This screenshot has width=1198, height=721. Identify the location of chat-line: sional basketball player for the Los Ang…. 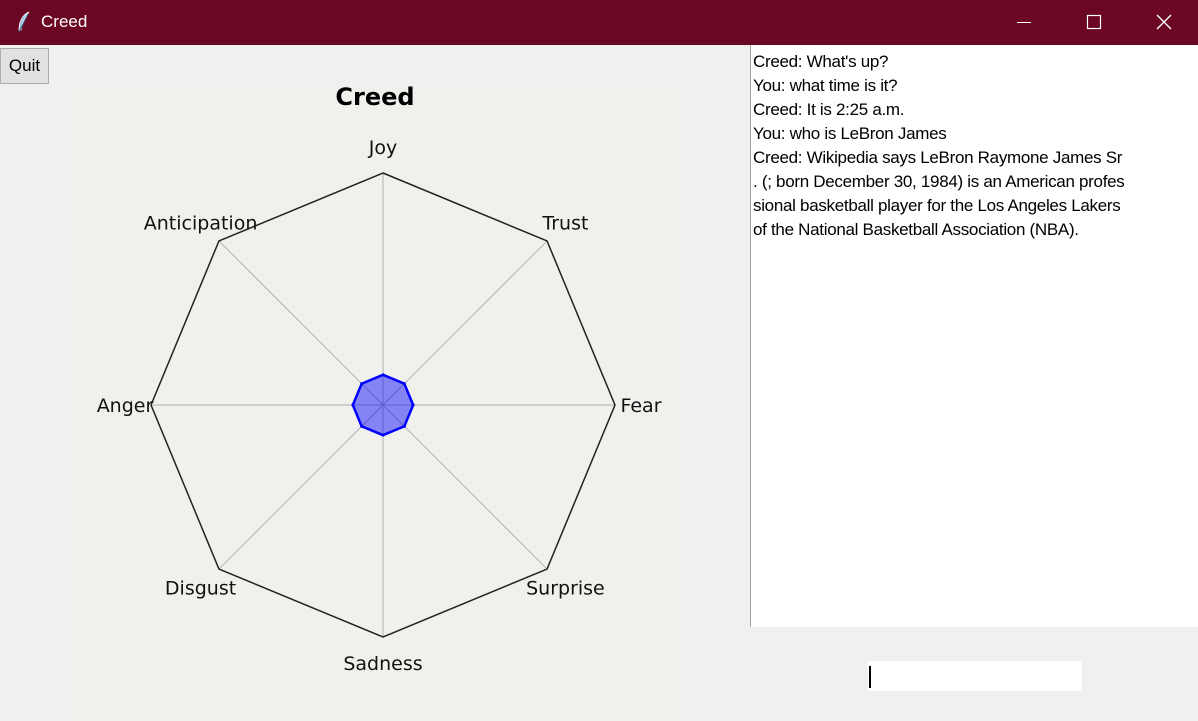
(937, 205).